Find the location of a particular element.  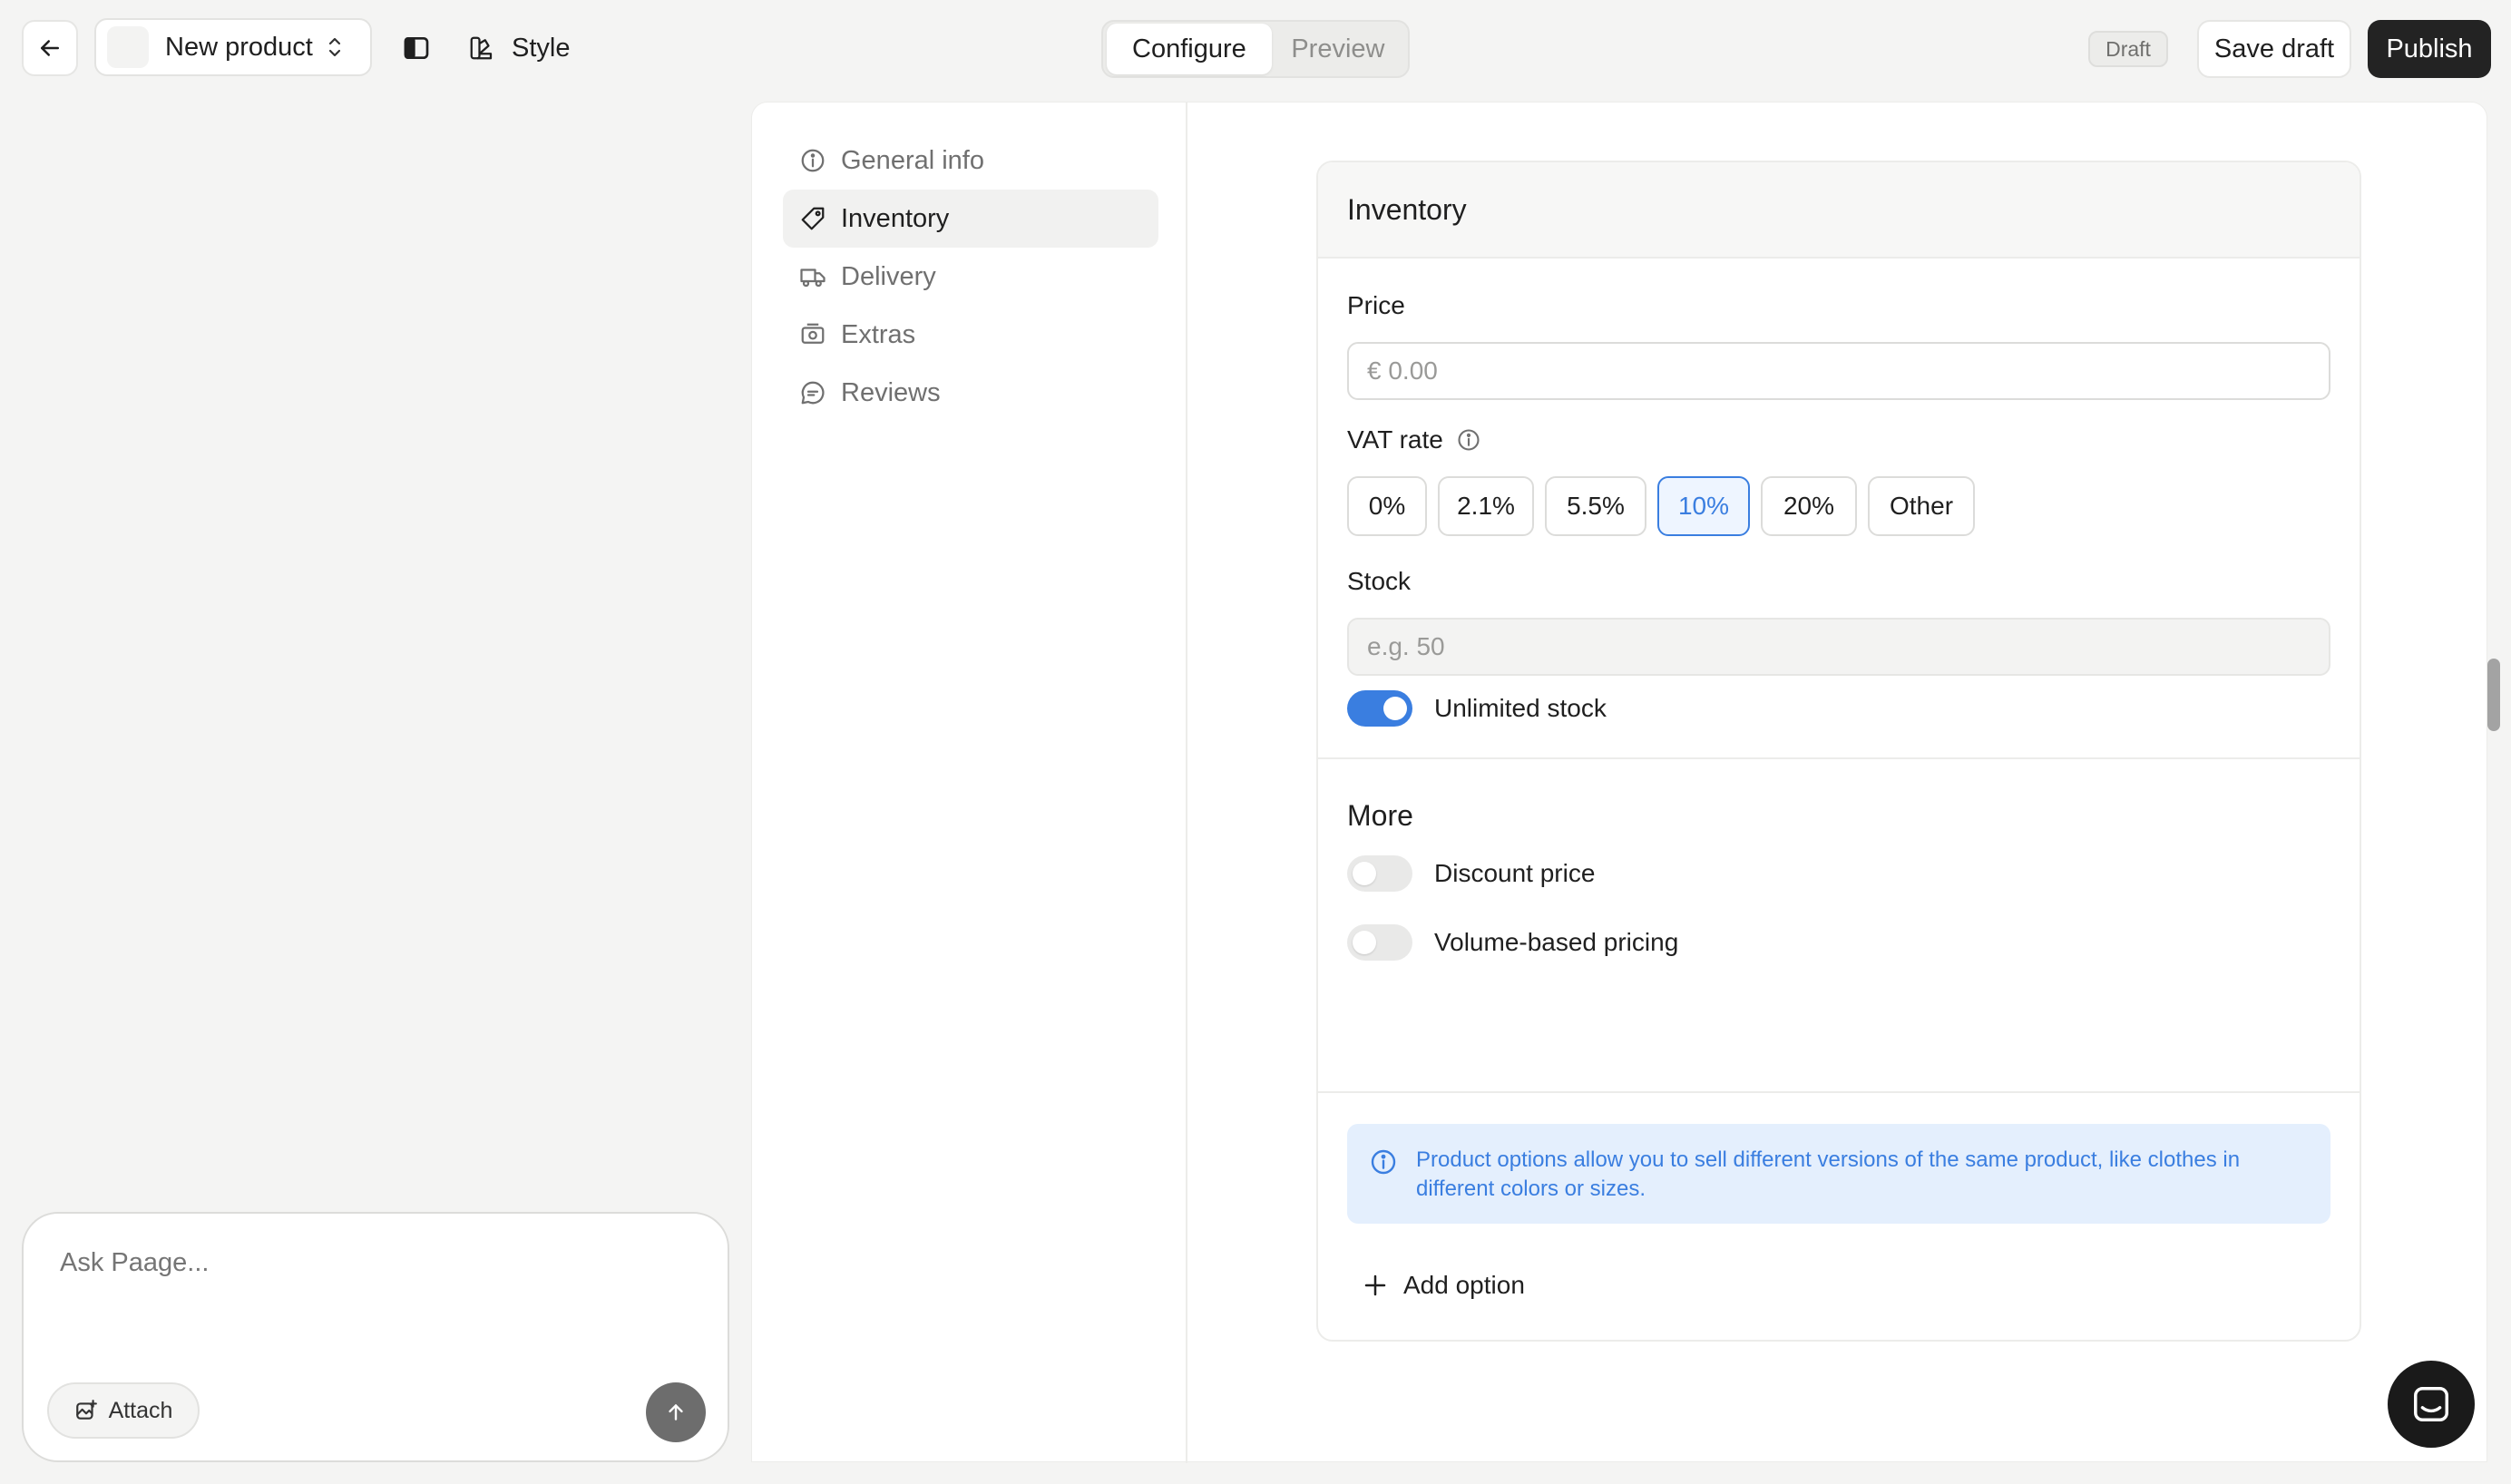

chat-composer: Attach is located at coordinates (375, 1337).